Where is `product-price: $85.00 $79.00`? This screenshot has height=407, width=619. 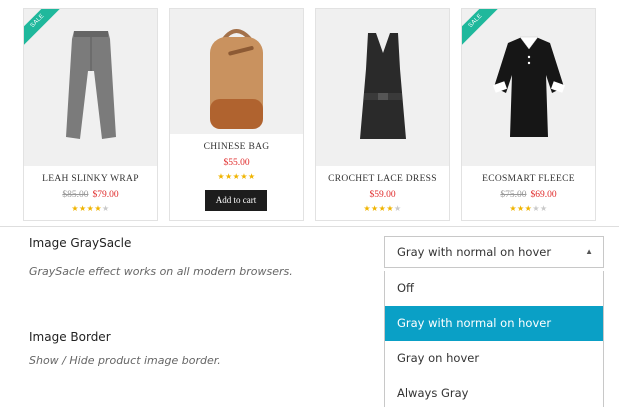 product-price: $85.00 $79.00 is located at coordinates (90, 195).